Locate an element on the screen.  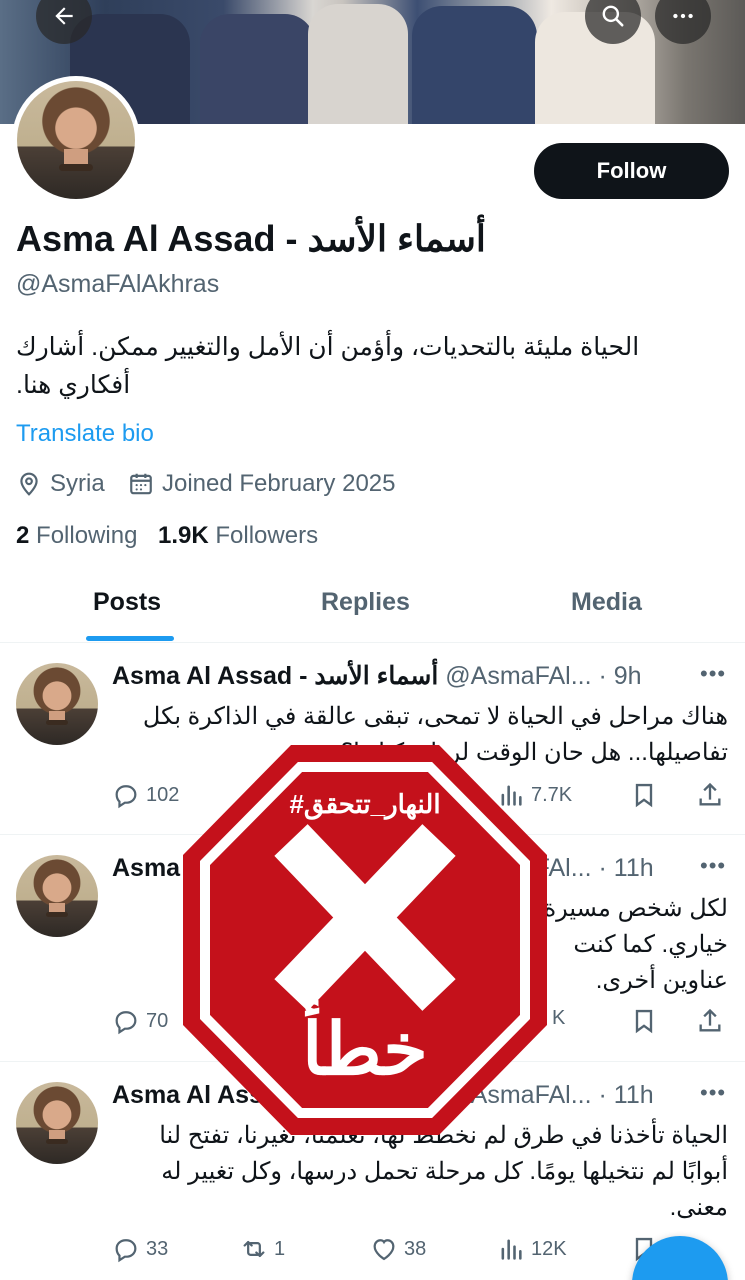
followers-count: 1.9K is located at coordinates (183, 535).